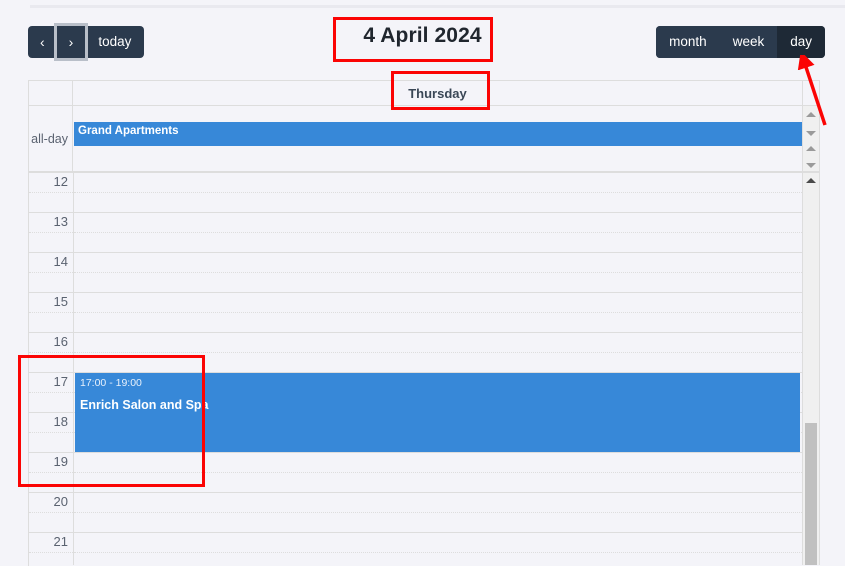 The height and width of the screenshot is (566, 845). Describe the element at coordinates (748, 42) in the screenshot. I see `view-button-week: week` at that location.